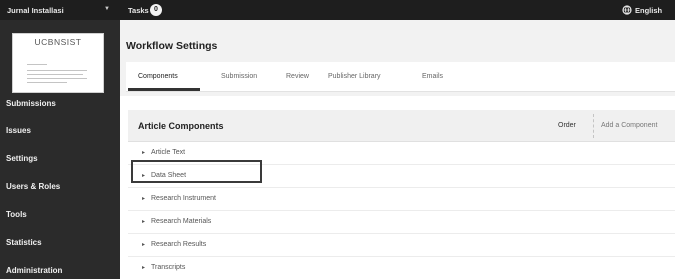 The height and width of the screenshot is (279, 675). I want to click on component-label: Research Results, so click(179, 244).